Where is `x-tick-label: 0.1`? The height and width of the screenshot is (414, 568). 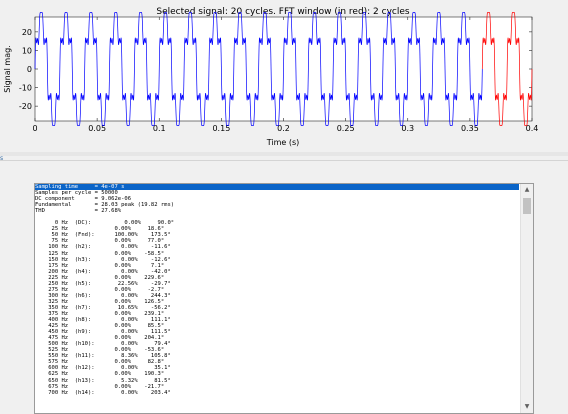
x-tick-label: 0.1 is located at coordinates (159, 128).